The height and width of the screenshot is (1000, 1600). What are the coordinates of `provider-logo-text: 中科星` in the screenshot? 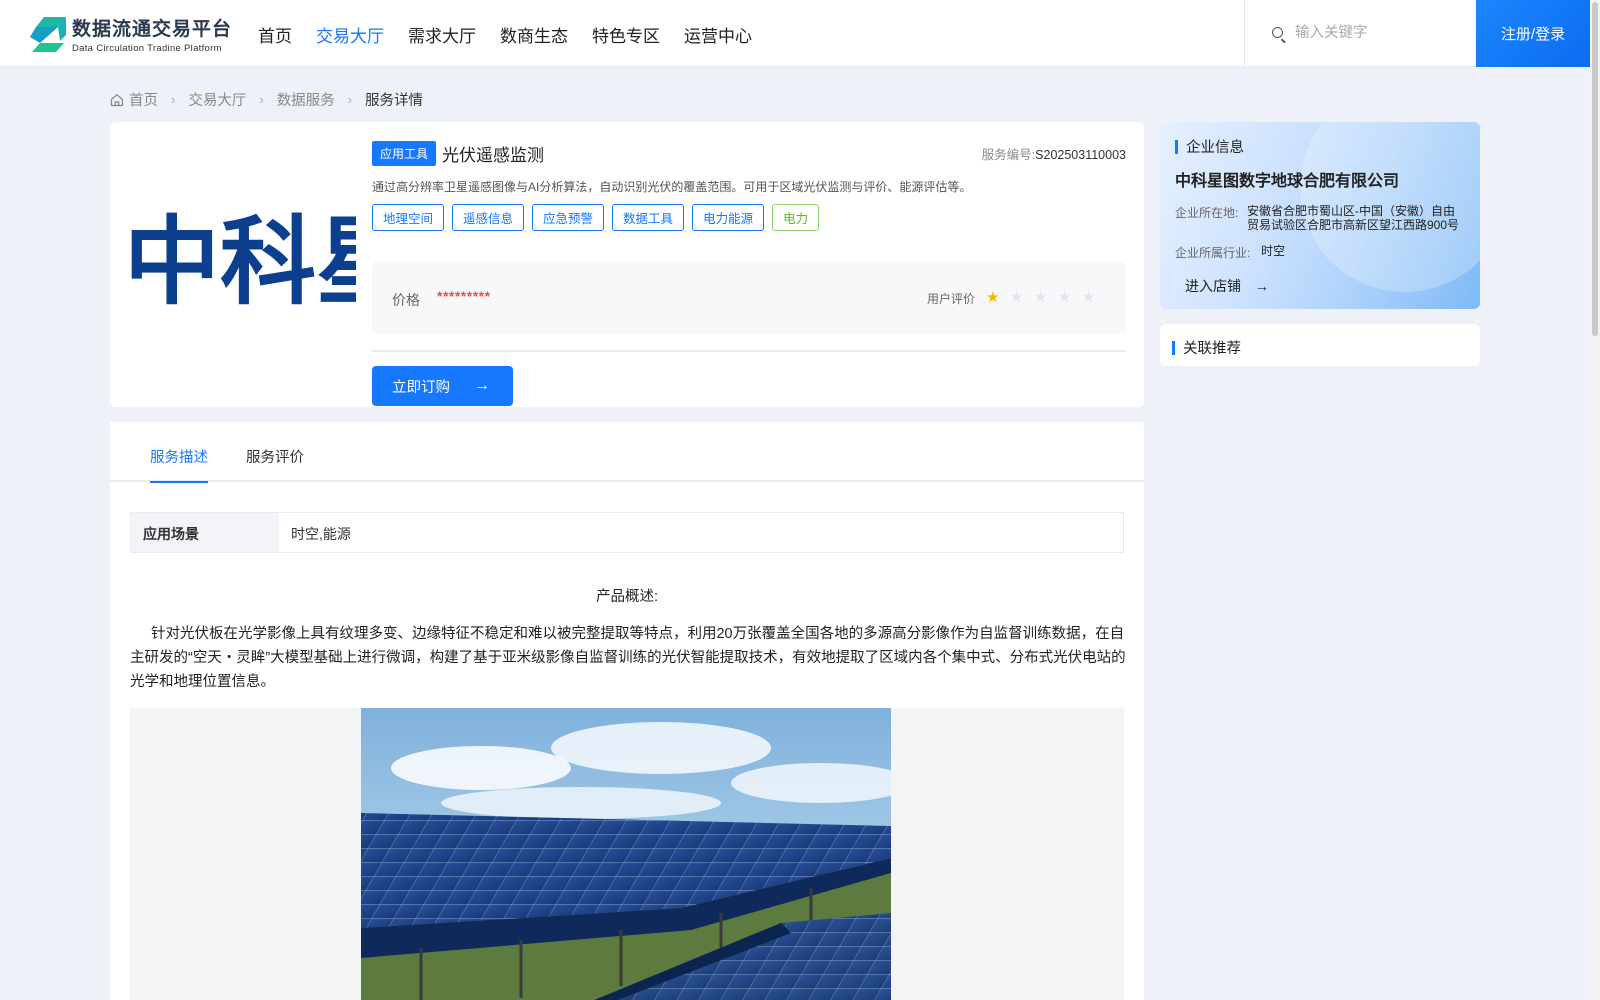 It's located at (243, 258).